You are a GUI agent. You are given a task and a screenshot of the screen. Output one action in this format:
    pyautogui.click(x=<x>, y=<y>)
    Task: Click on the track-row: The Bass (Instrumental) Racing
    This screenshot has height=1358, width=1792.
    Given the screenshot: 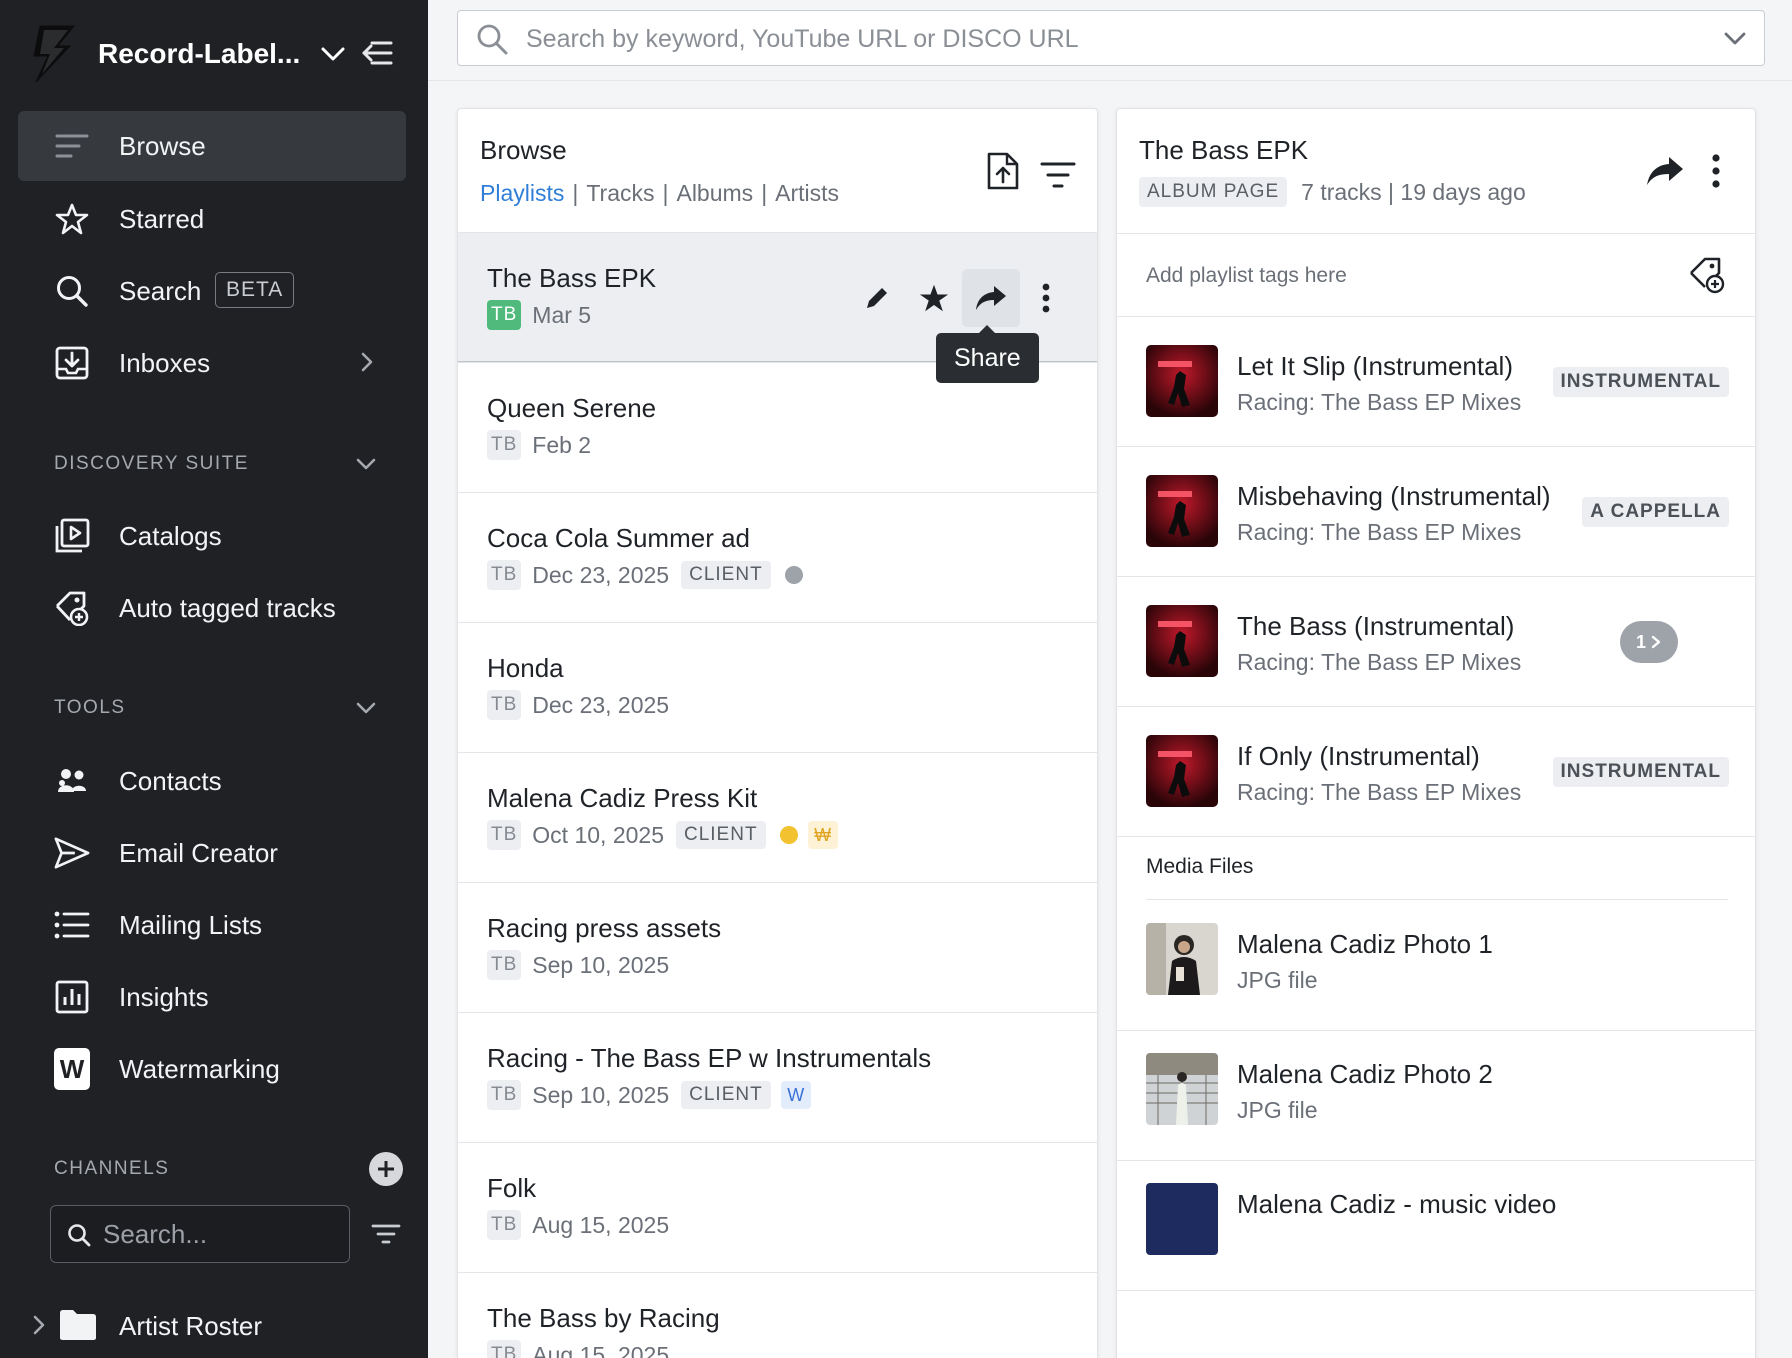 What is the action you would take?
    pyautogui.click(x=1436, y=642)
    